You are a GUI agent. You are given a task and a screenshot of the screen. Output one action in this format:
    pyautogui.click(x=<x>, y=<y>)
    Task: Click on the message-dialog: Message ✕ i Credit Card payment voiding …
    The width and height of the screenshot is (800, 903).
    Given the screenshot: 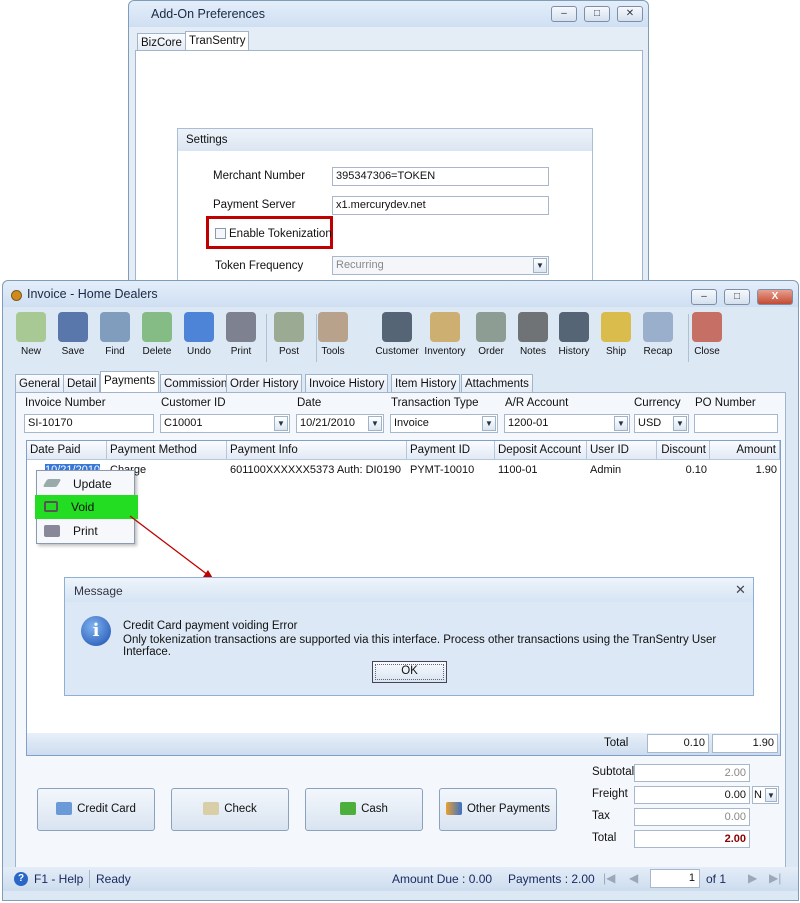 What is the action you would take?
    pyautogui.click(x=409, y=636)
    